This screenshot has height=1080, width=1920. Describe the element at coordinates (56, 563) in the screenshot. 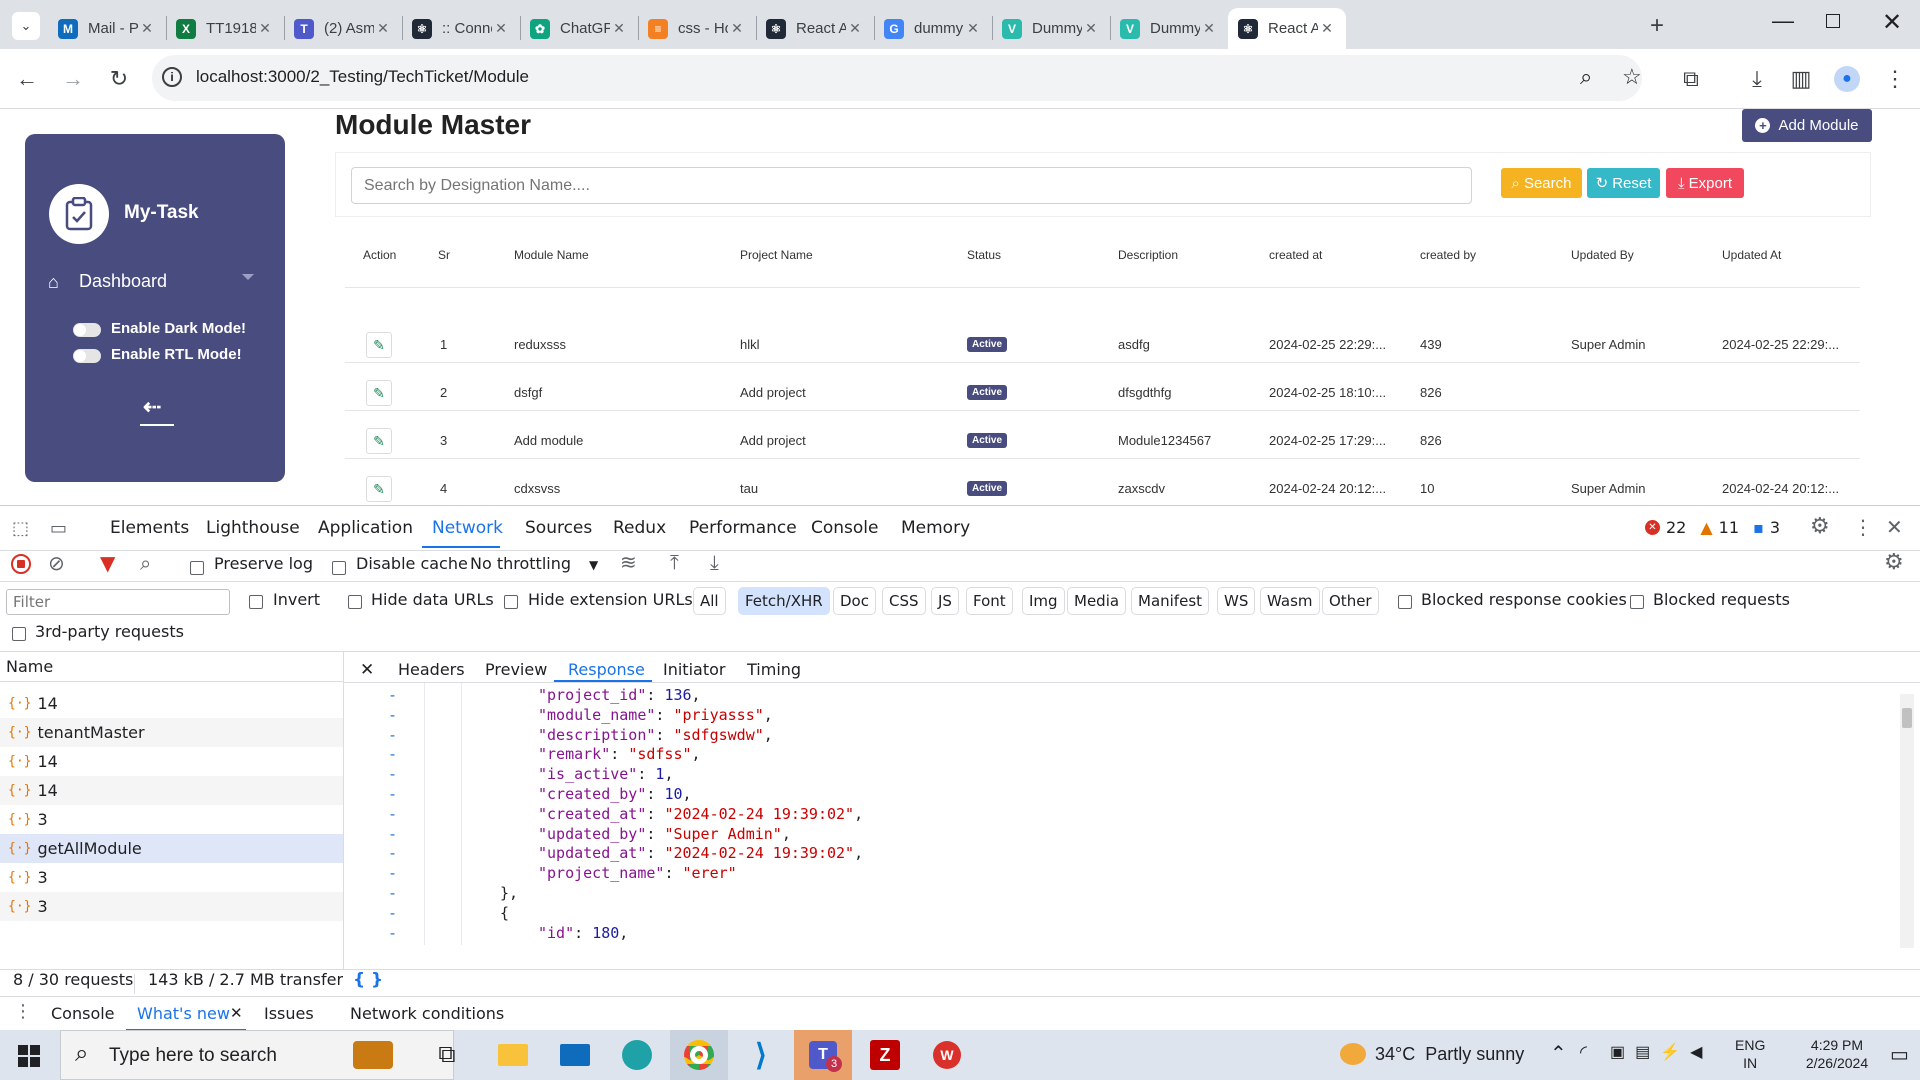

I see `clear-icon: ⊘` at that location.